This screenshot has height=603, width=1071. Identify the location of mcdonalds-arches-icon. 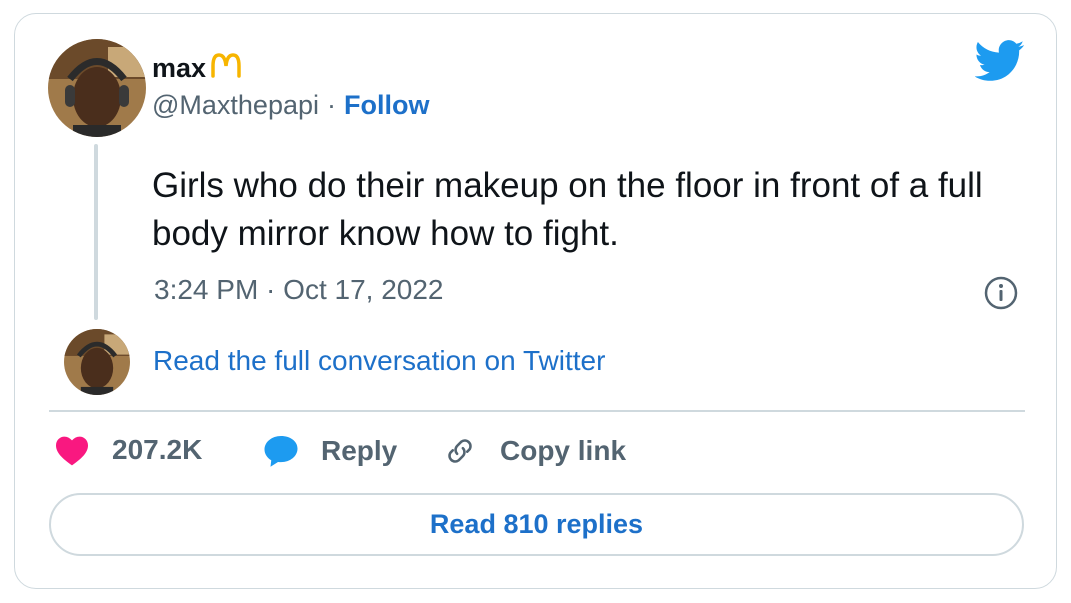
(226, 68).